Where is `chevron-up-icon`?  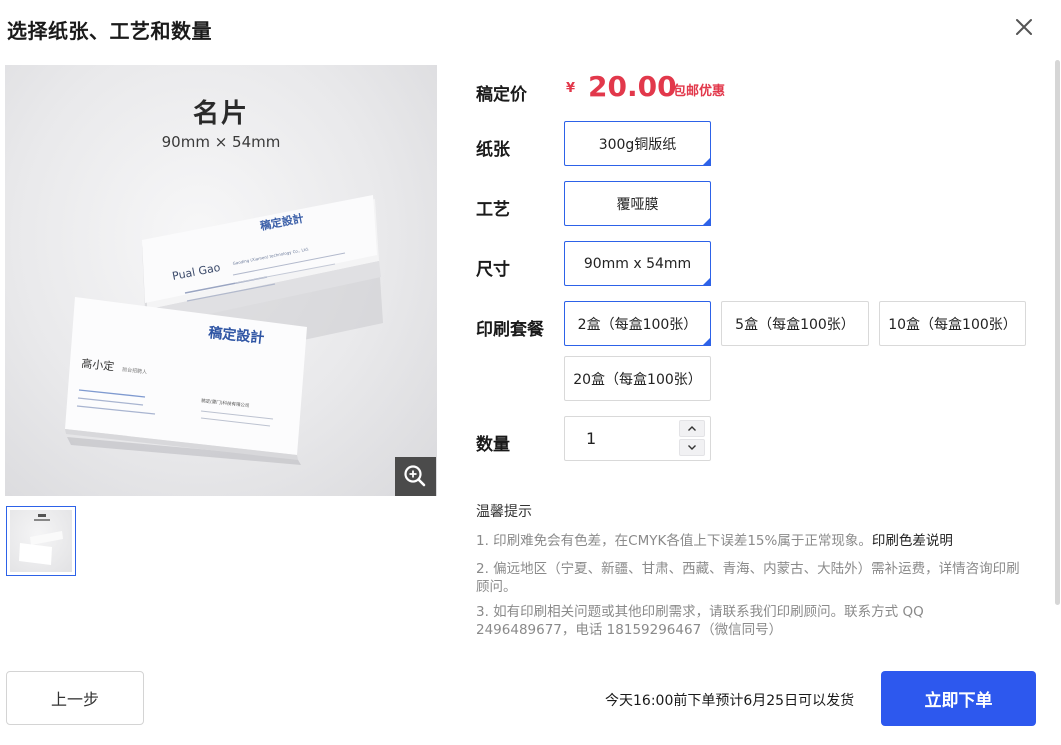
chevron-up-icon is located at coordinates (692, 428).